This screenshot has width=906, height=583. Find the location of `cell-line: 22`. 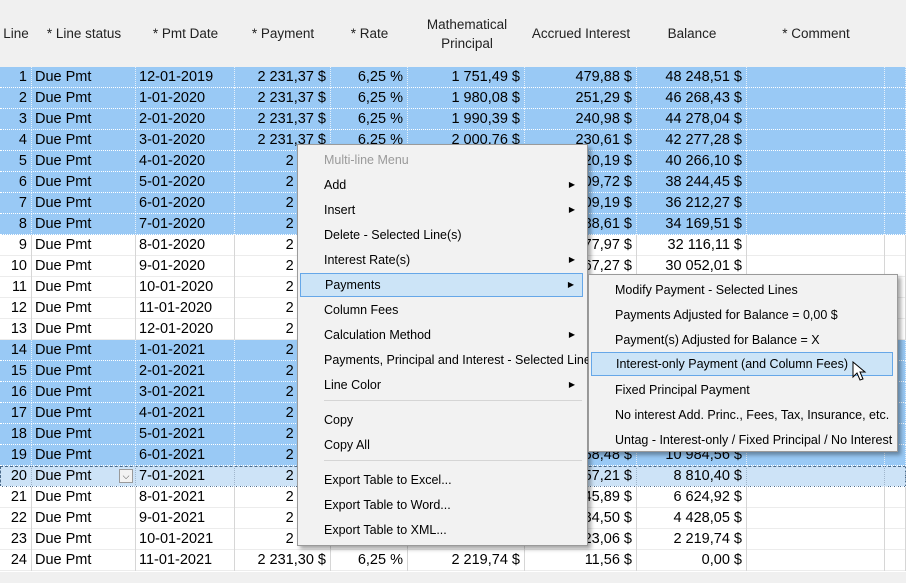

cell-line: 22 is located at coordinates (16, 518).